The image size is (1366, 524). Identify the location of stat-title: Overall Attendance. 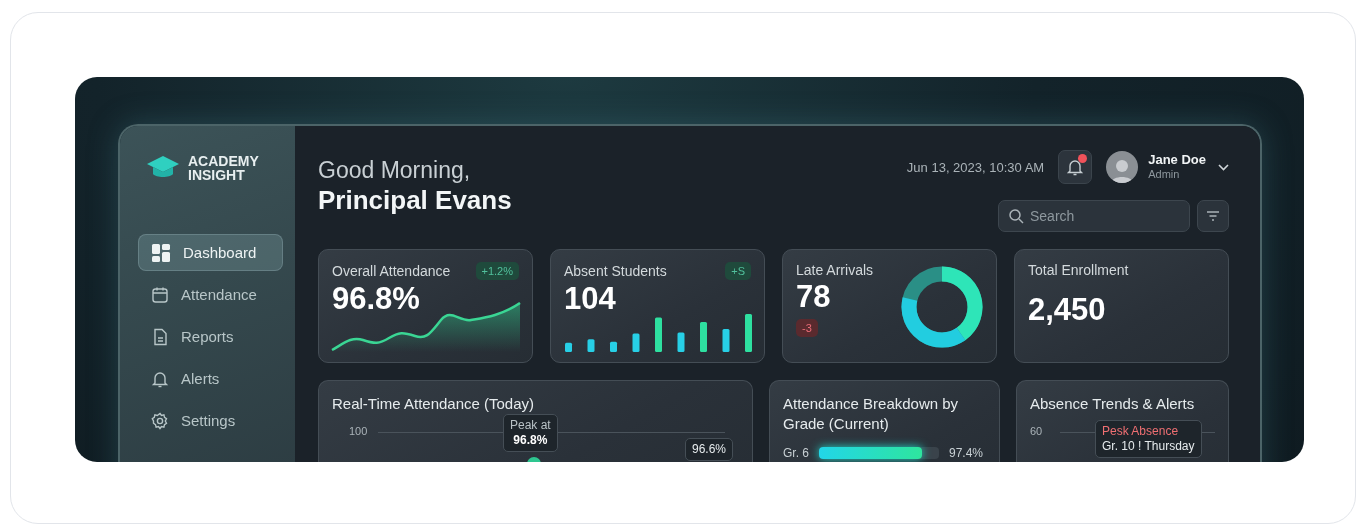
(391, 271).